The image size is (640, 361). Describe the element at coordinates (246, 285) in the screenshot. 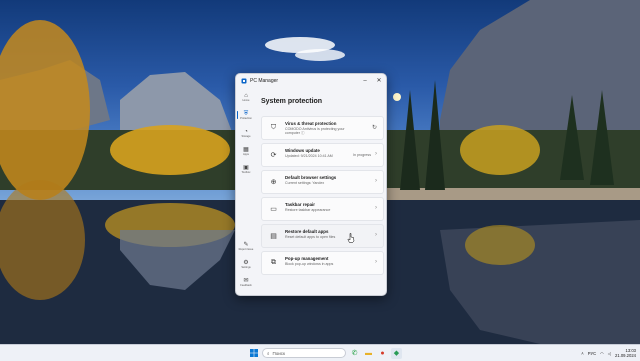

I see `sidebar-item-label: Feedback` at that location.